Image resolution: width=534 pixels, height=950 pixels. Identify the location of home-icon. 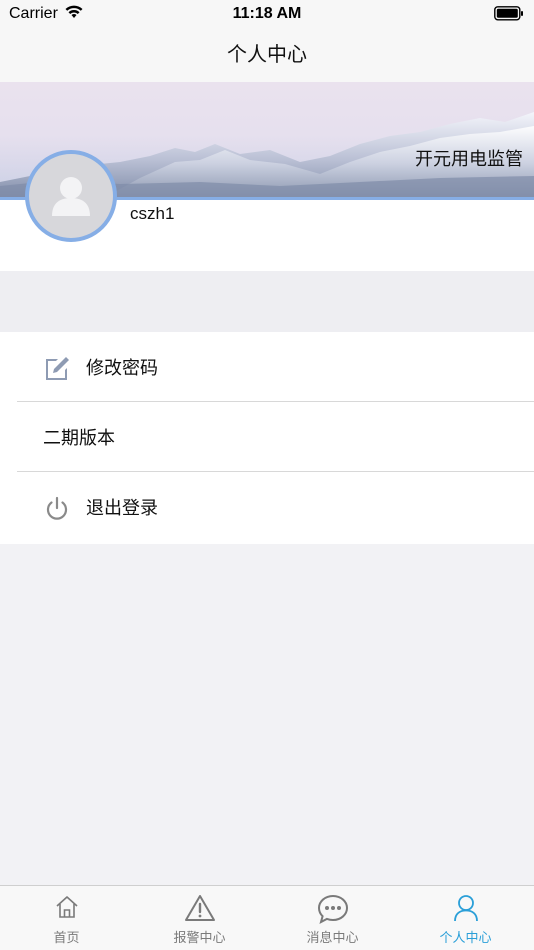
(67, 909).